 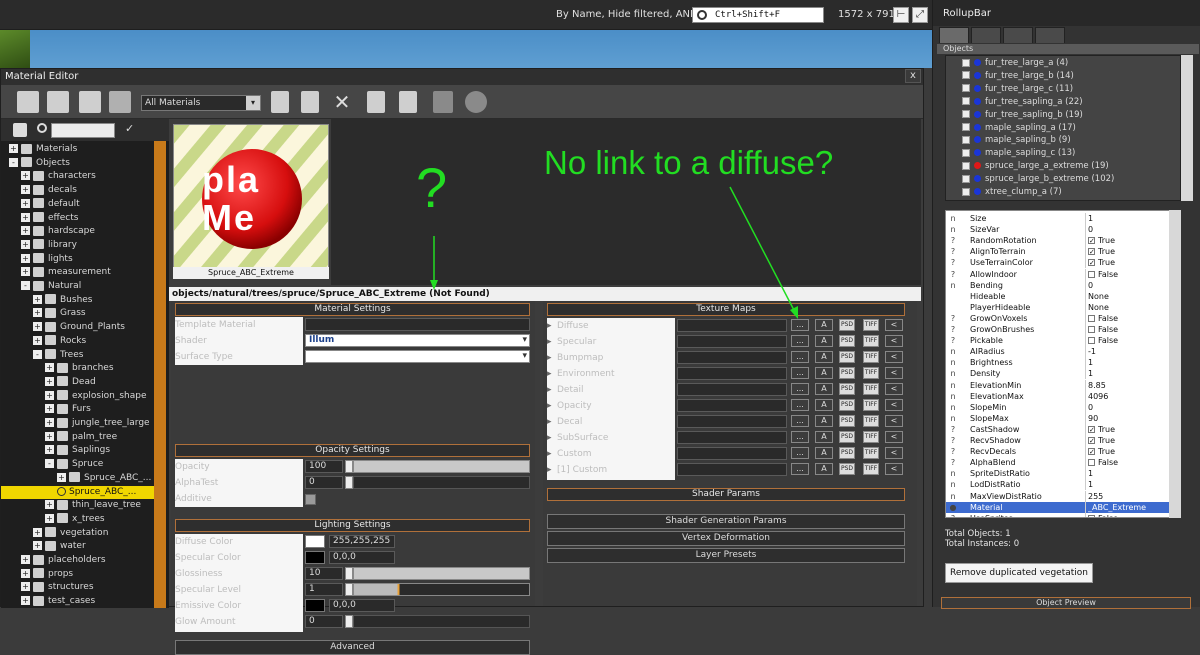 What do you see at coordinates (1063, 452) in the screenshot?
I see `property-row: ? RecvDecals ✓ True` at bounding box center [1063, 452].